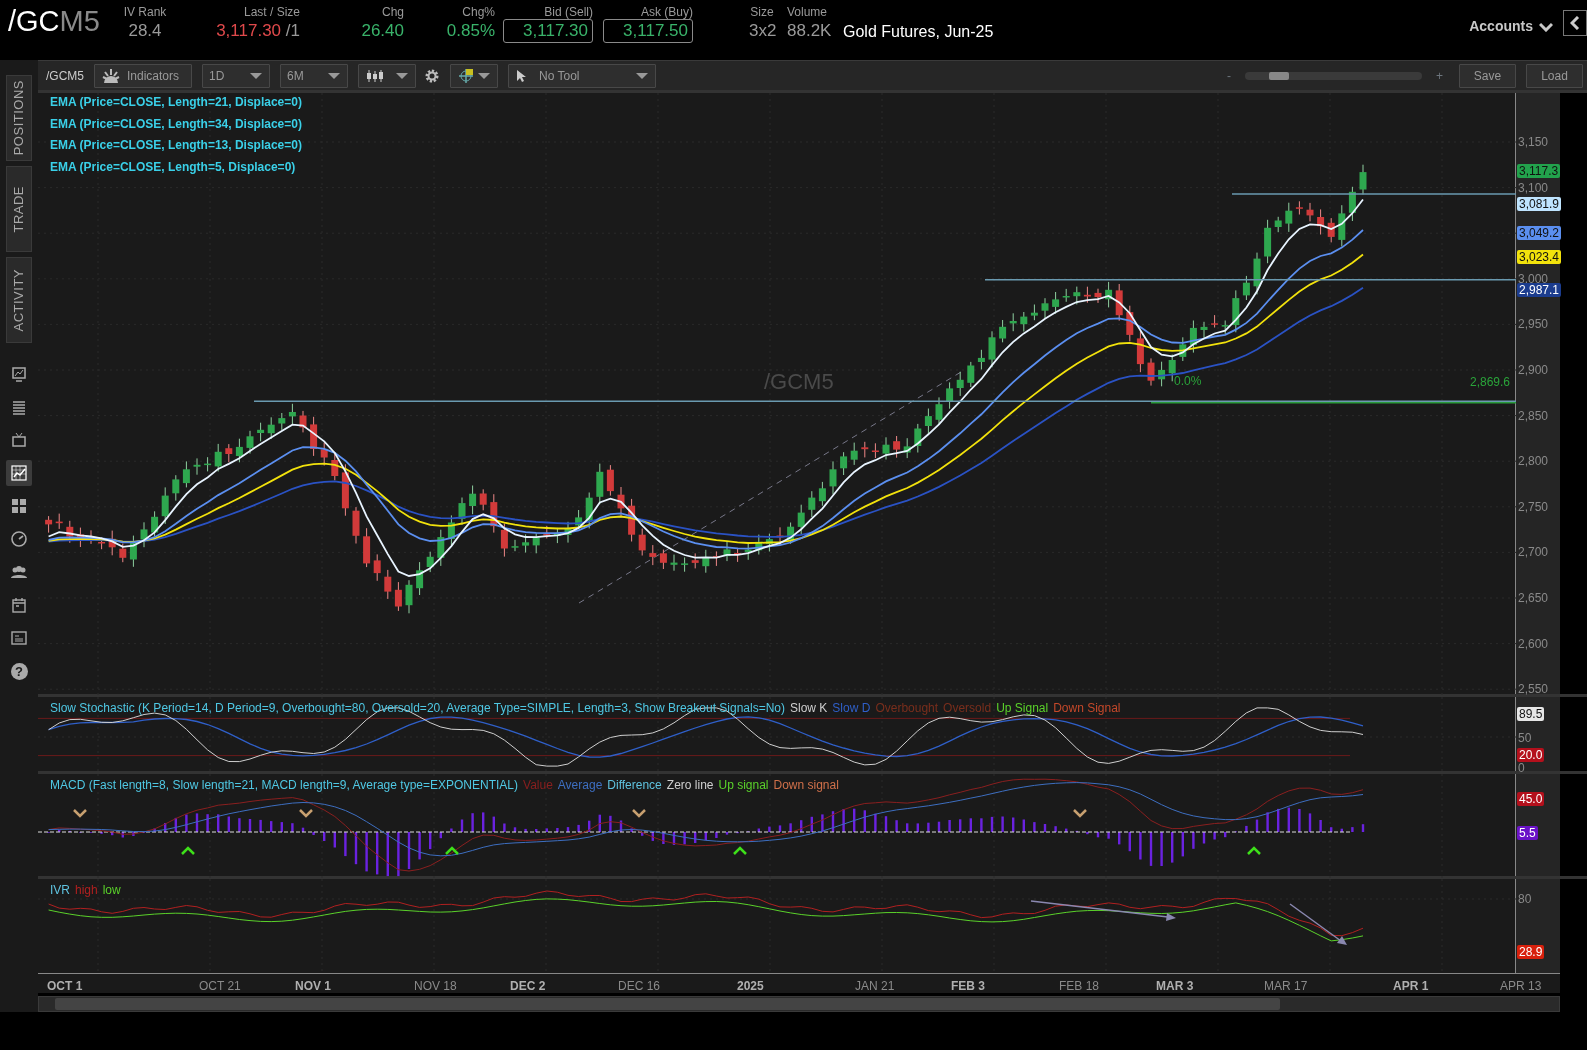 This screenshot has width=1587, height=1050. What do you see at coordinates (1533, 324) in the screenshot?
I see `axis-label: 2,950` at bounding box center [1533, 324].